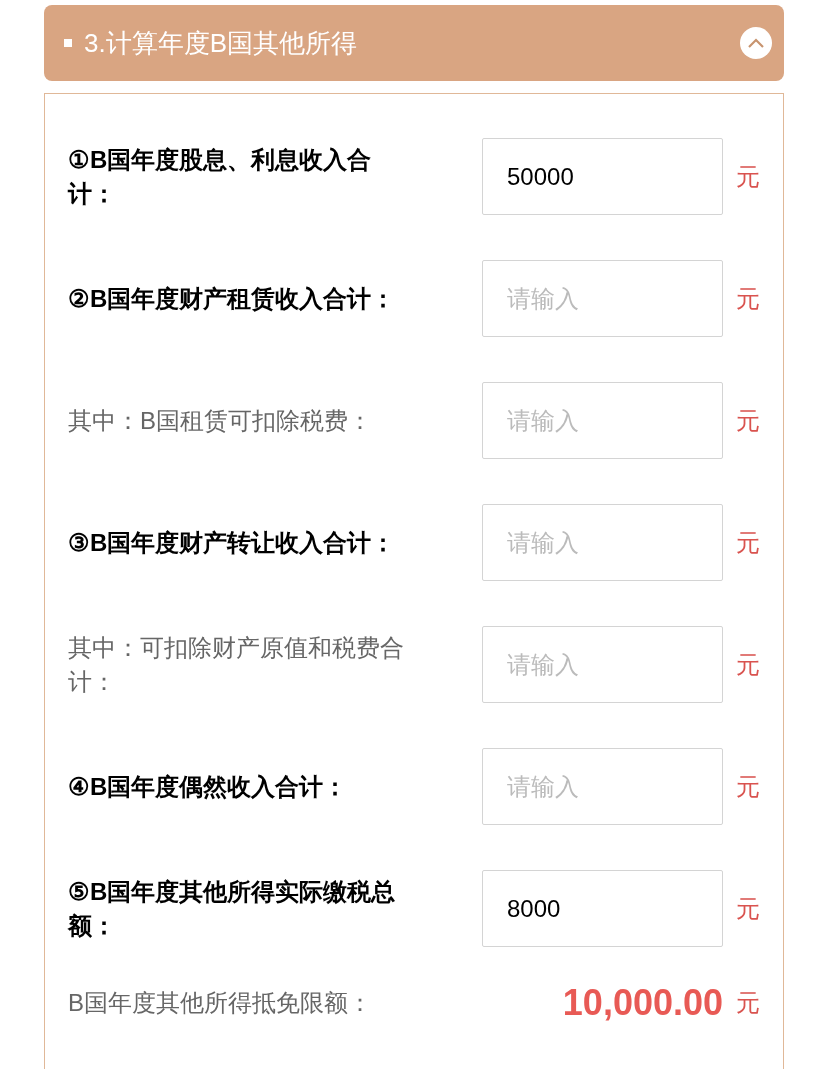  I want to click on input-field: 50000, so click(602, 176).